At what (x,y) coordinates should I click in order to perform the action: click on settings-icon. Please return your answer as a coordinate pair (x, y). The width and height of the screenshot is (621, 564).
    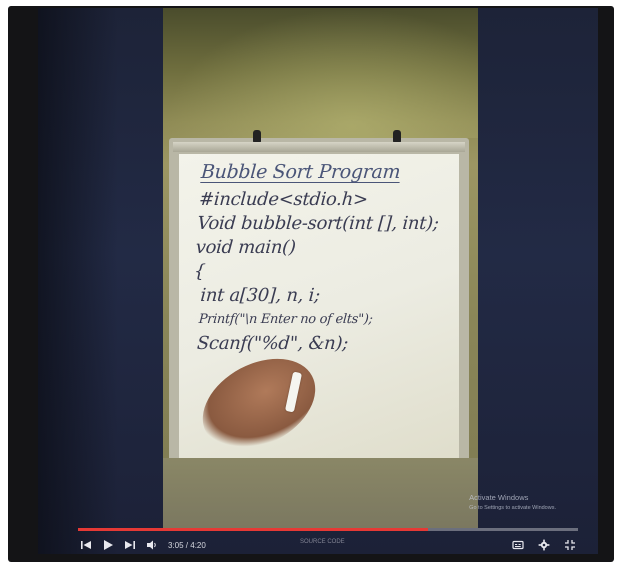
    Looking at the image, I should click on (544, 545).